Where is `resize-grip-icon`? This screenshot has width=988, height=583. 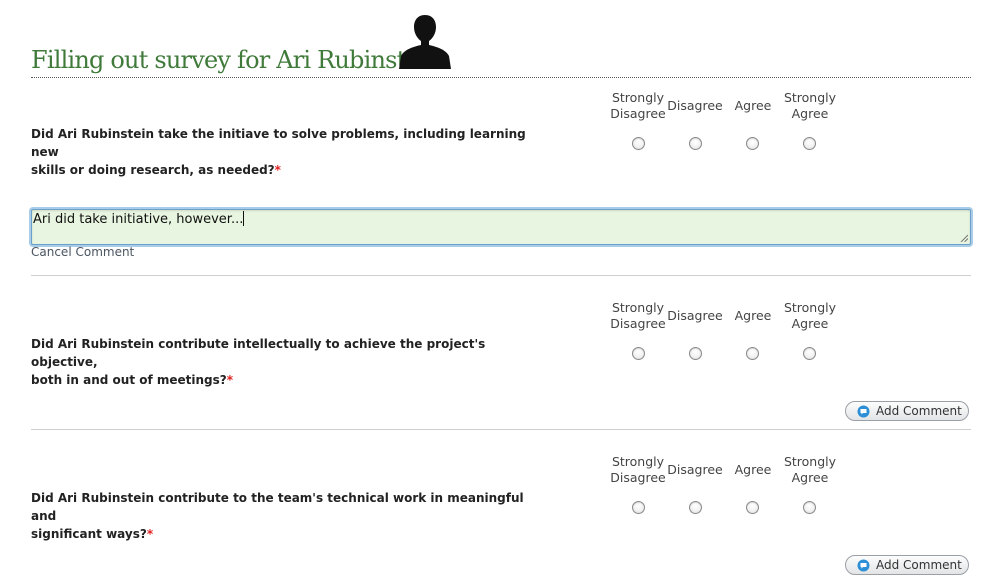 resize-grip-icon is located at coordinates (964, 238).